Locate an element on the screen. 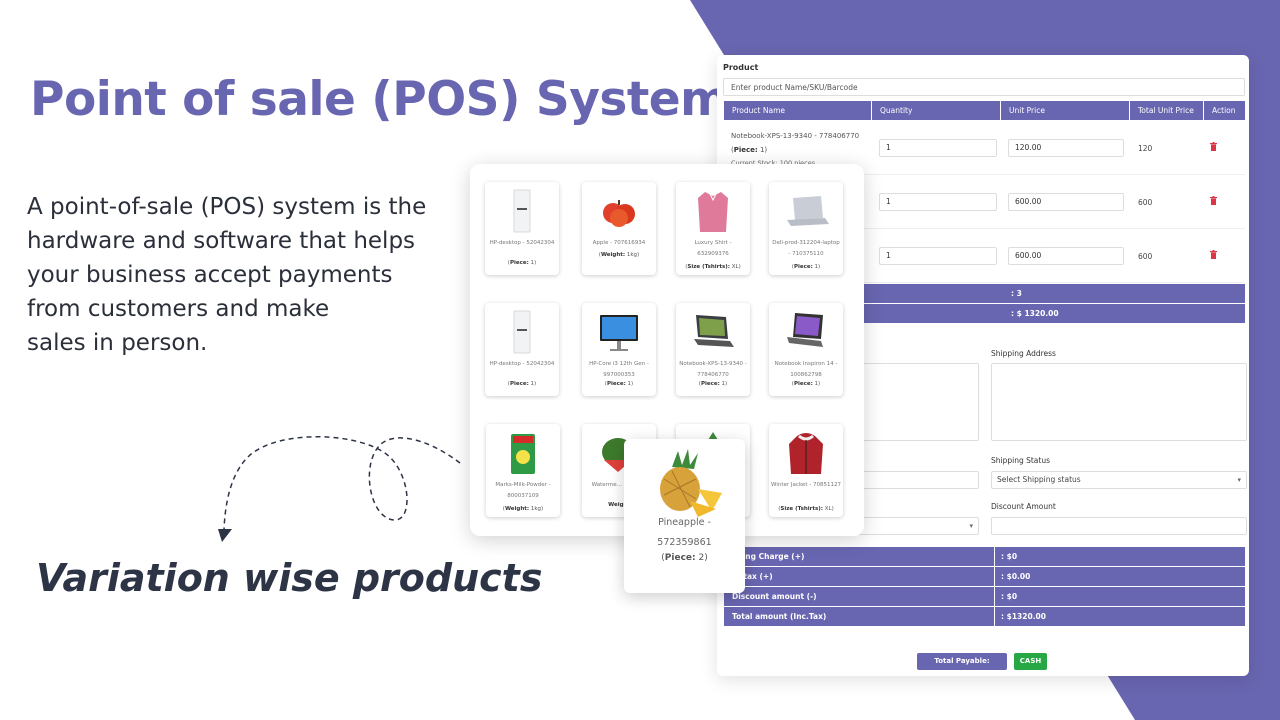 The image size is (1280, 720). monitor-icon is located at coordinates (619, 333).